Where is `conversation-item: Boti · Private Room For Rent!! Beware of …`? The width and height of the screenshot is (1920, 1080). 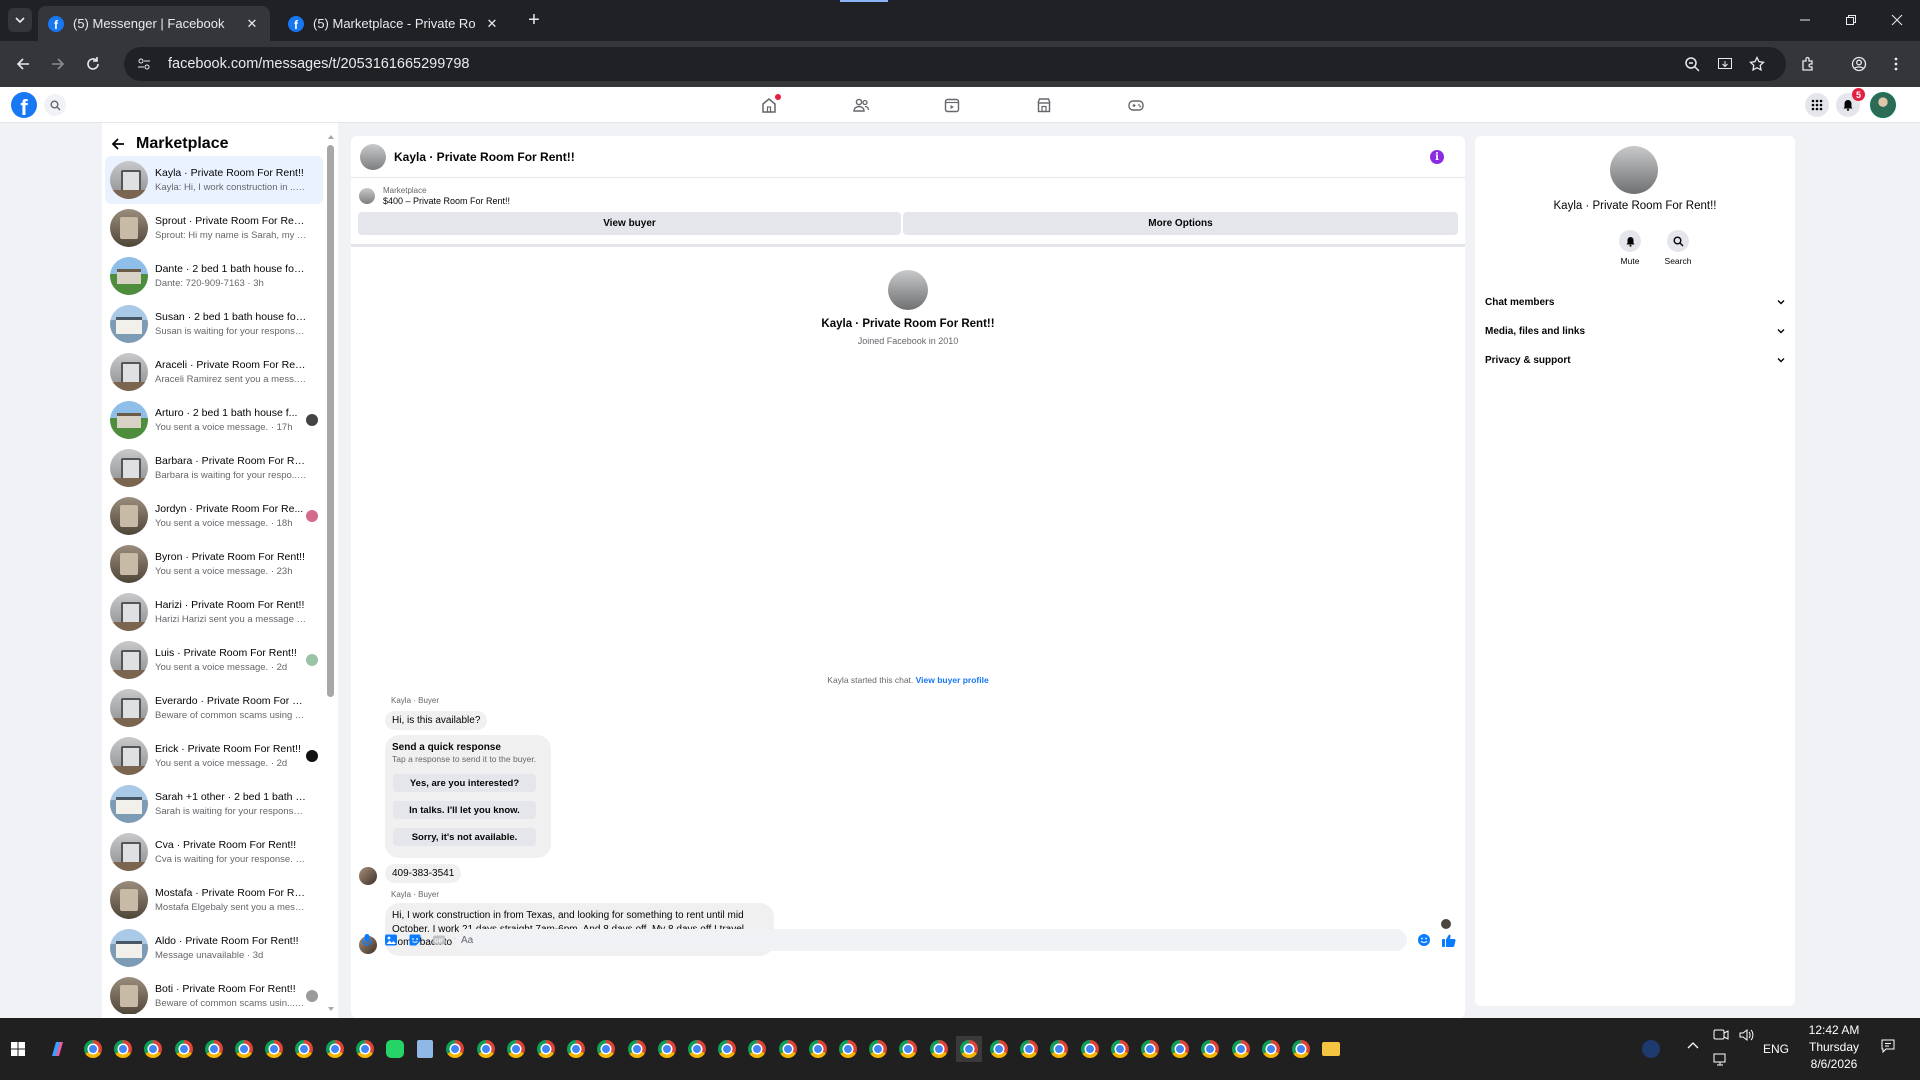
conversation-item: Boti · Private Room For Rent!! Beware of … is located at coordinates (214, 993).